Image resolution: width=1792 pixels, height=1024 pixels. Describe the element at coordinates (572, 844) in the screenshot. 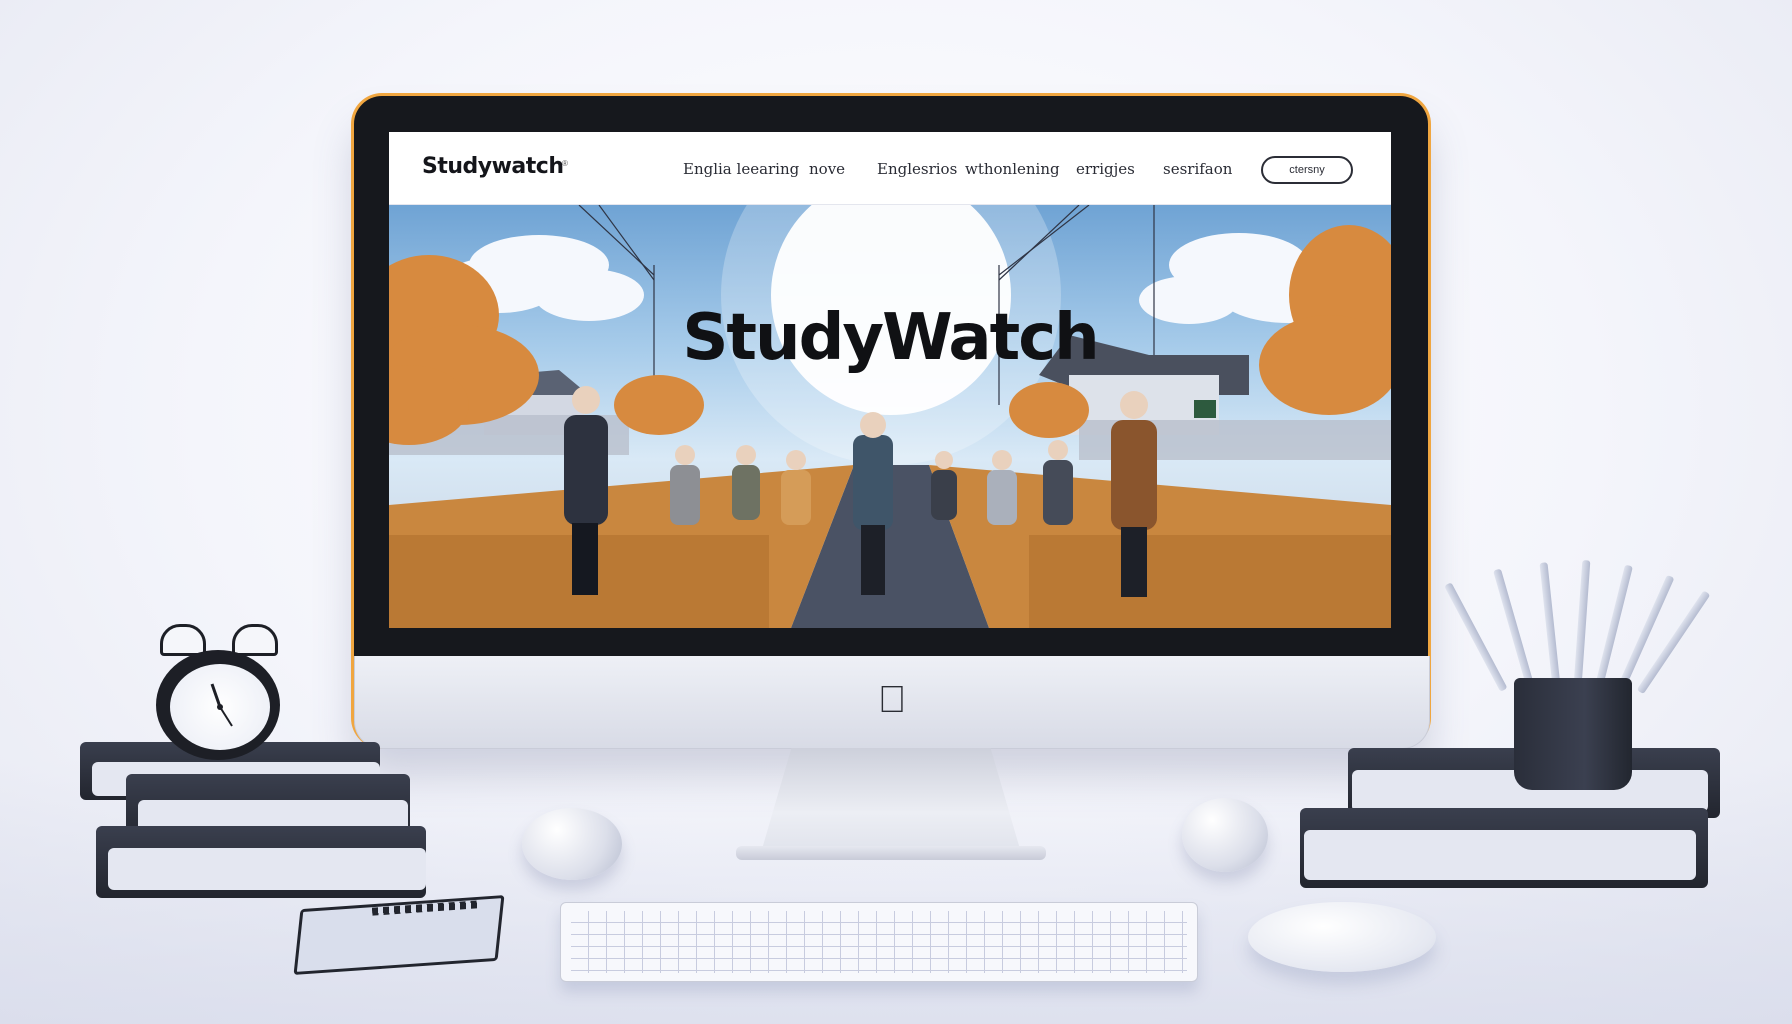

I see `speaker-left` at that location.